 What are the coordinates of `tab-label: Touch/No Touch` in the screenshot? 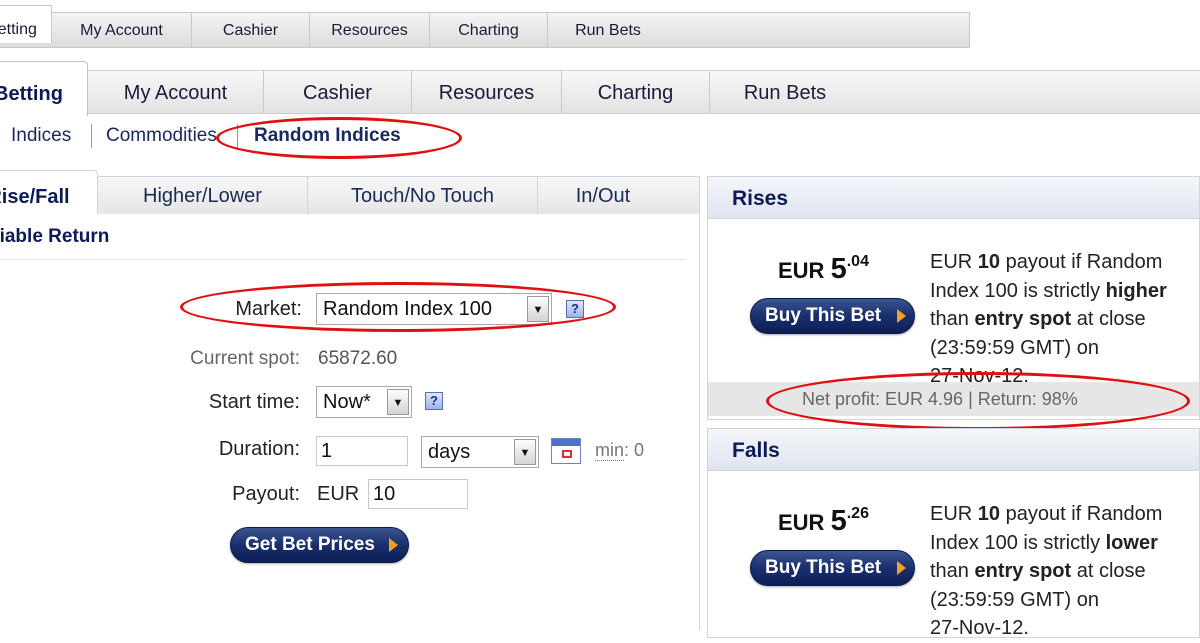 It's located at (422, 196).